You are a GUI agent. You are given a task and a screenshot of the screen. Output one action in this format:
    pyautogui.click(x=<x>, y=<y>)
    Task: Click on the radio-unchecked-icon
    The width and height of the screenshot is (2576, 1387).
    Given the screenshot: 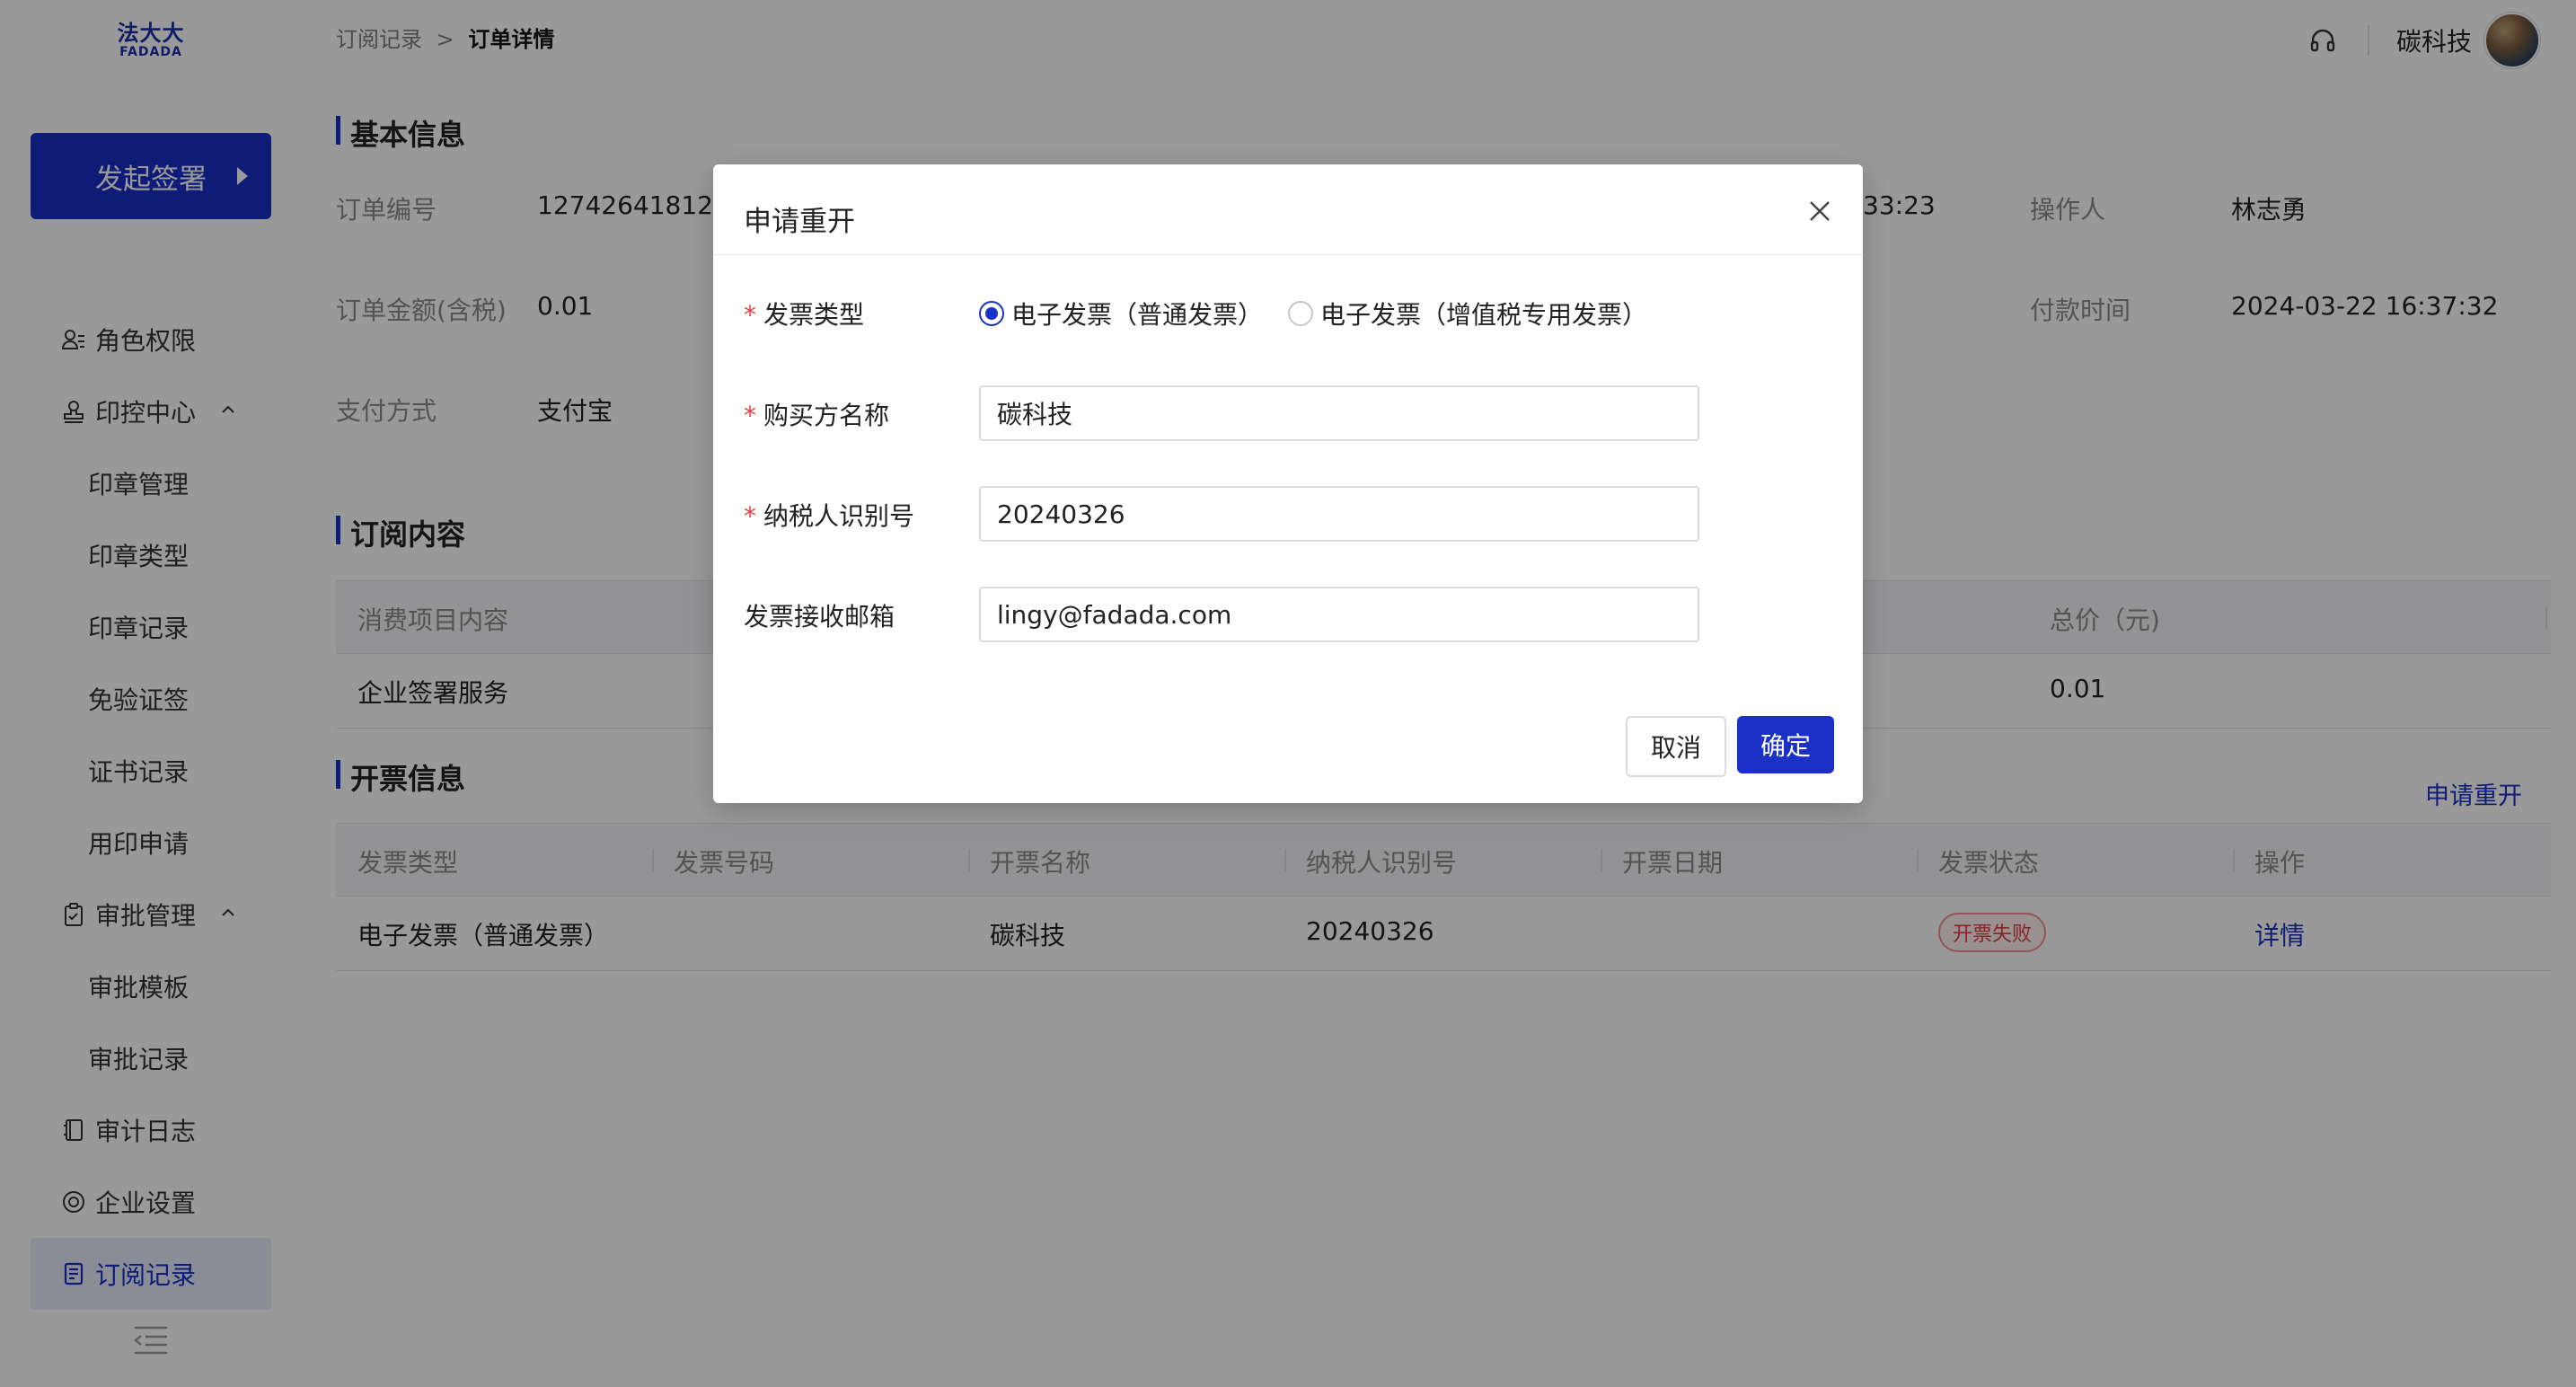 What is the action you would take?
    pyautogui.click(x=1300, y=313)
    